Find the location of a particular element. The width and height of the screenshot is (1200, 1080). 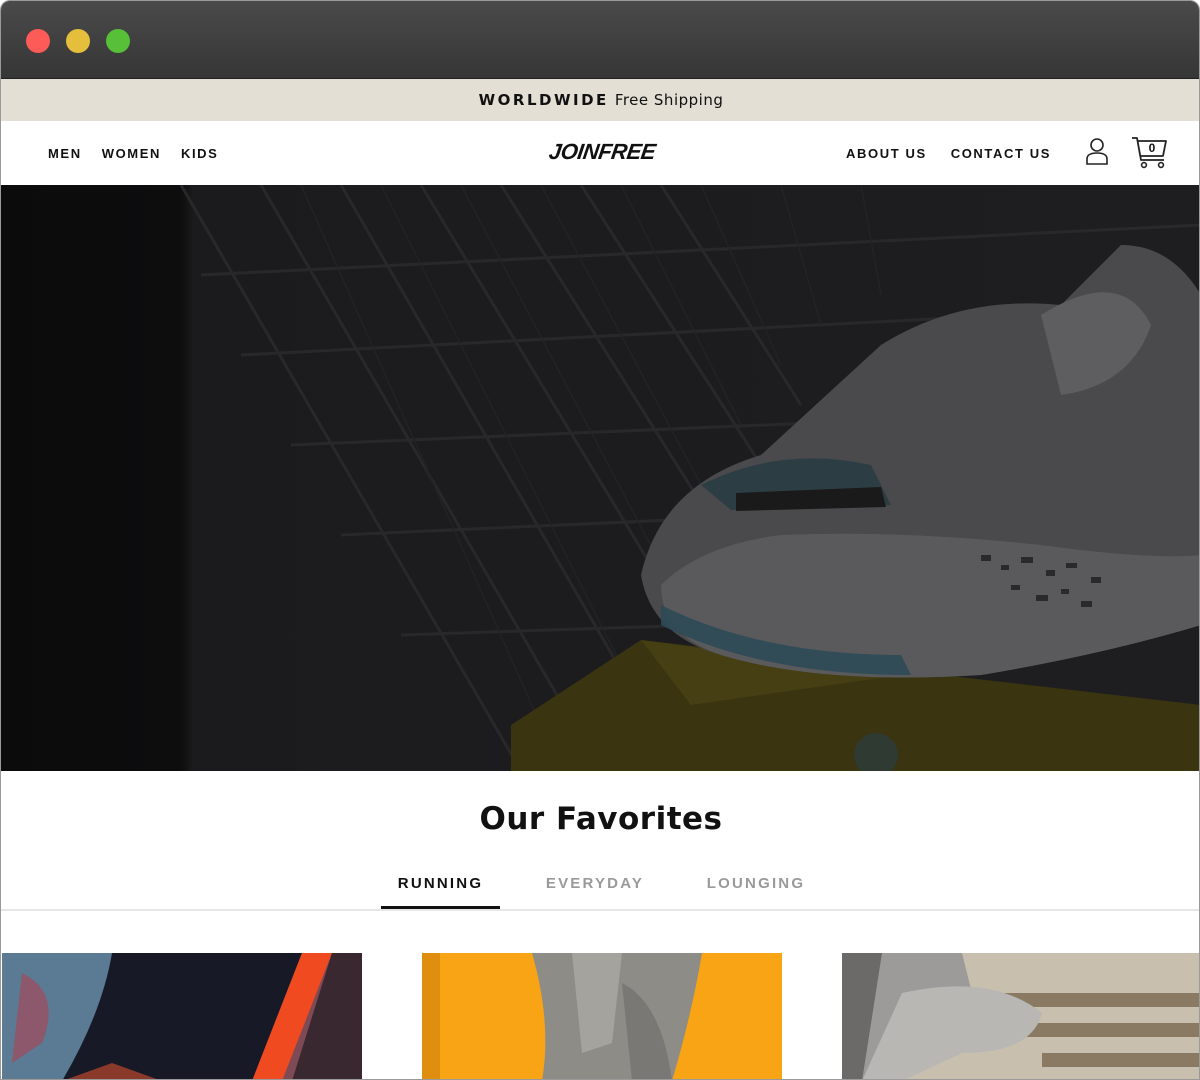

announcement-text: Free Shipping is located at coordinates (669, 100).